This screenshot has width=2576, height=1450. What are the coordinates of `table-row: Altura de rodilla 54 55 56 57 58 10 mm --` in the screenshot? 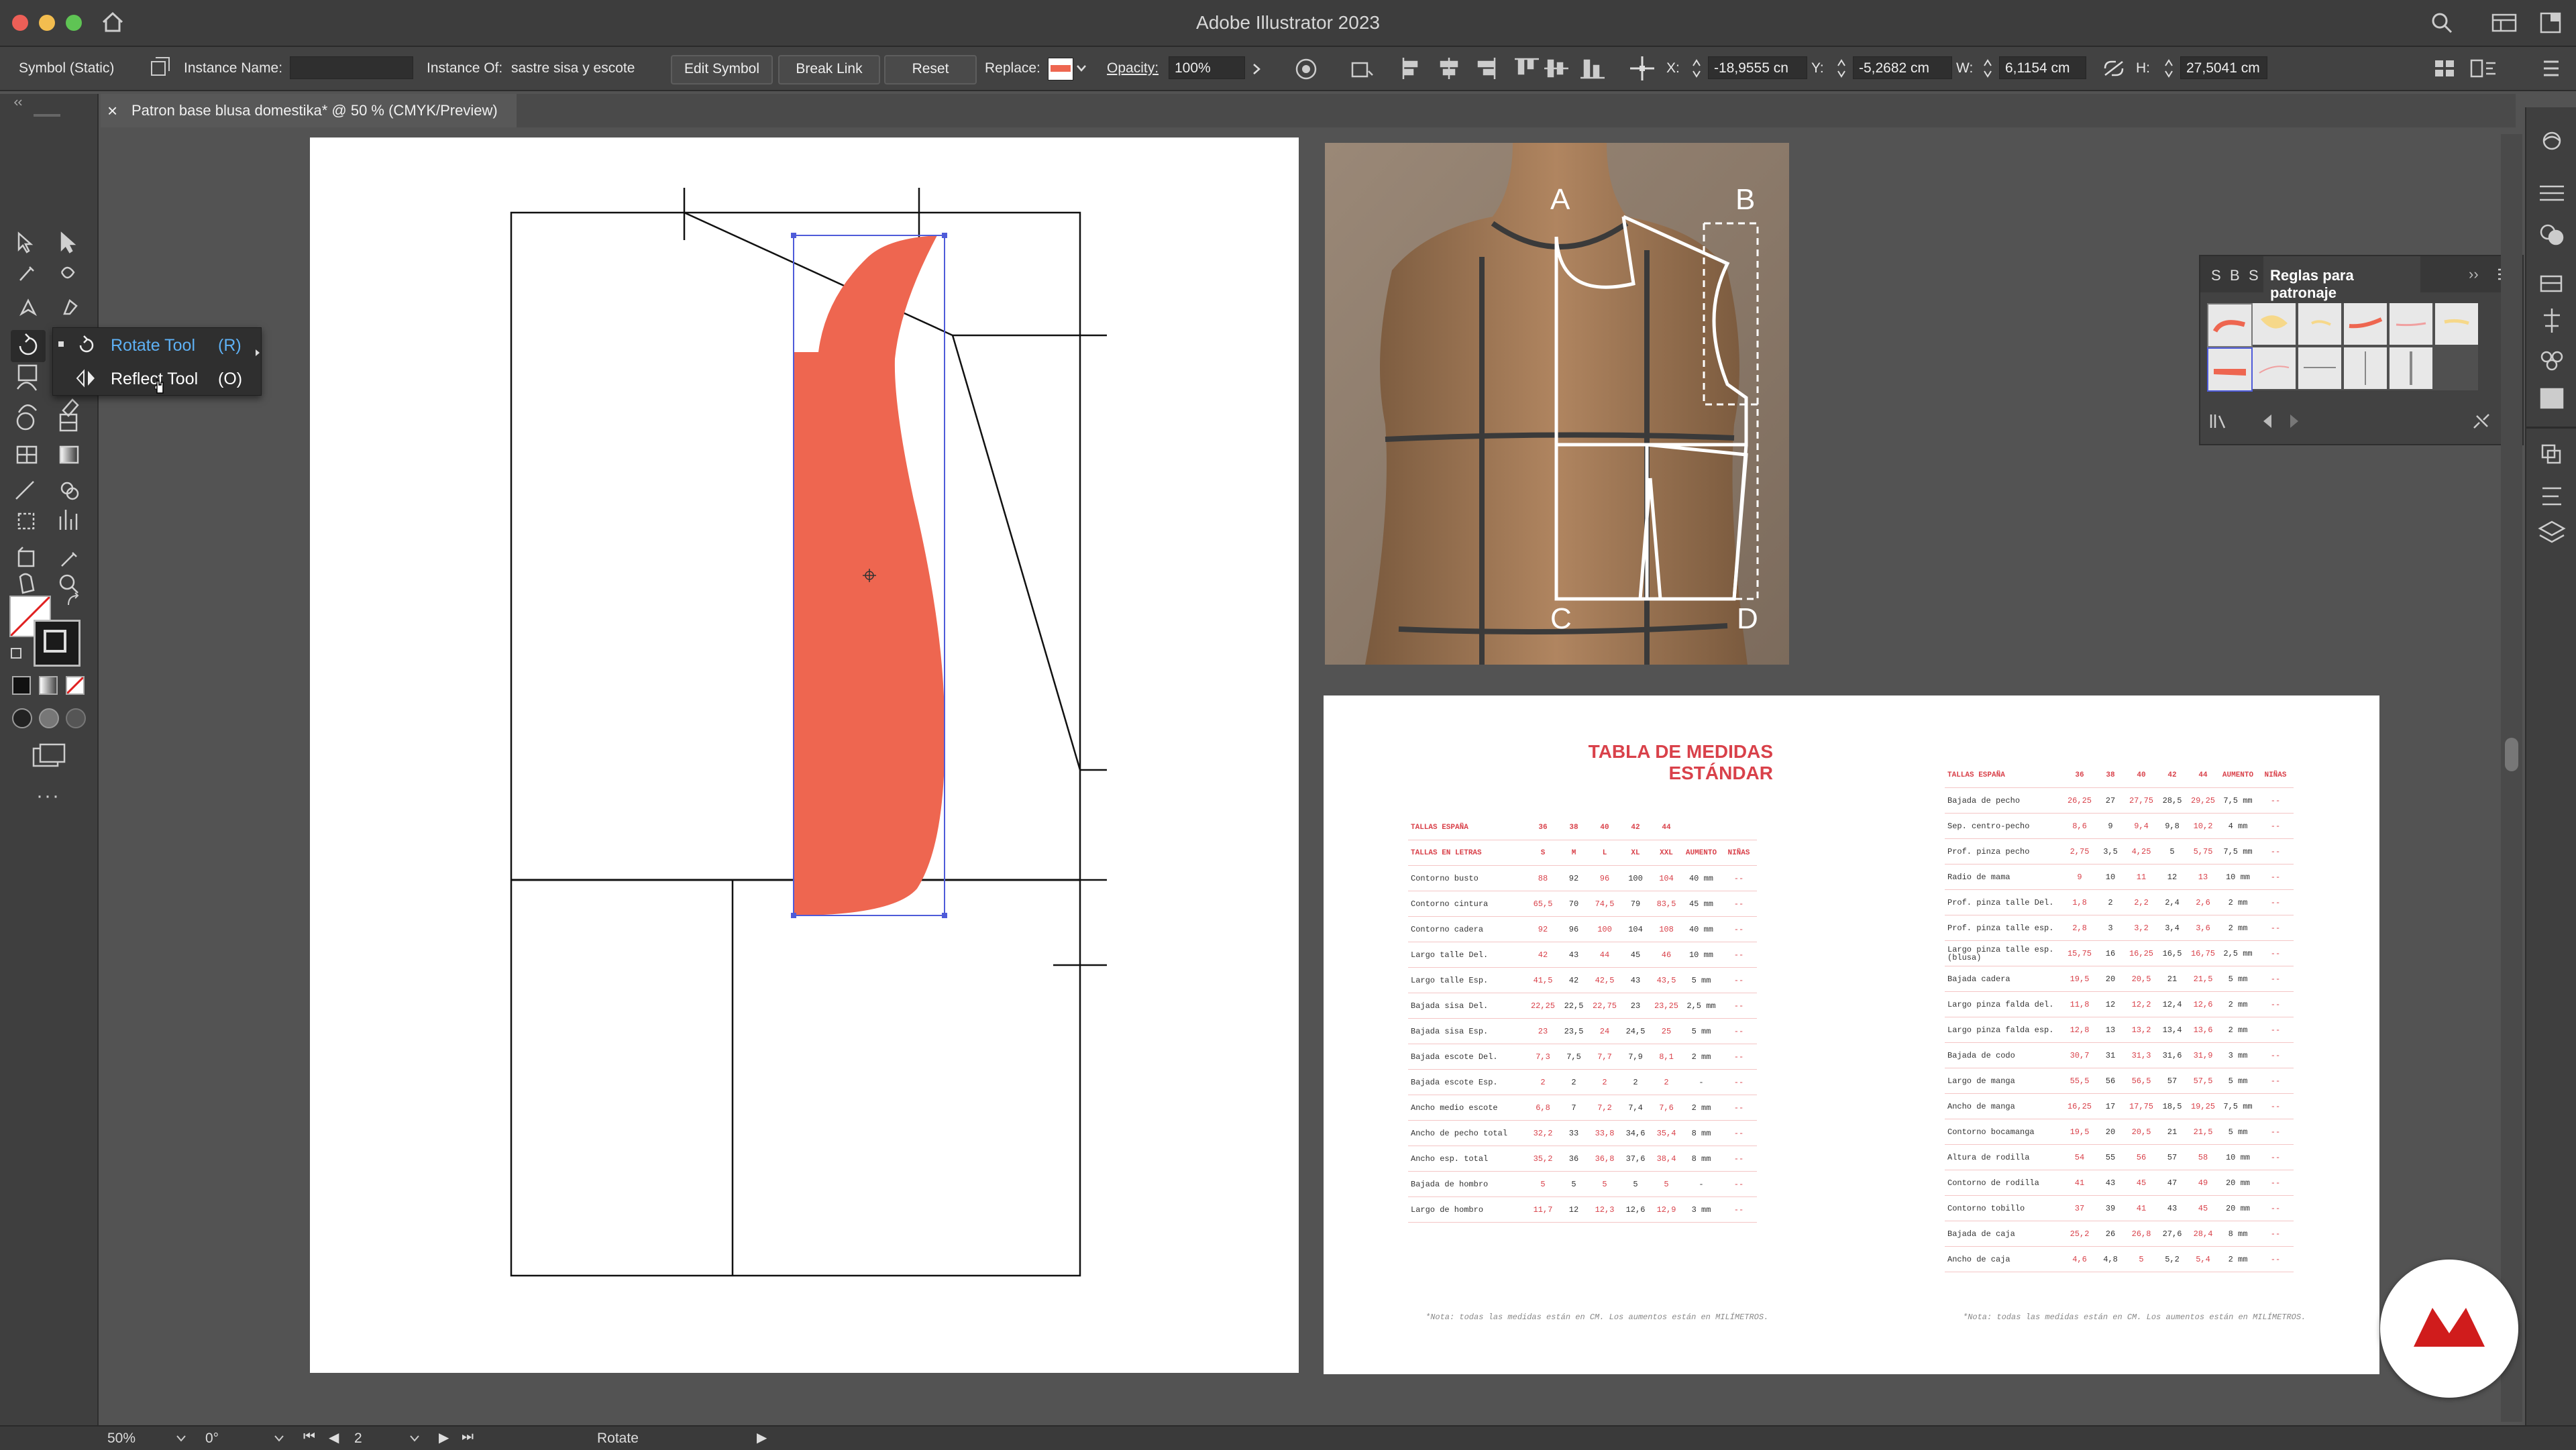 It's located at (2119, 1157).